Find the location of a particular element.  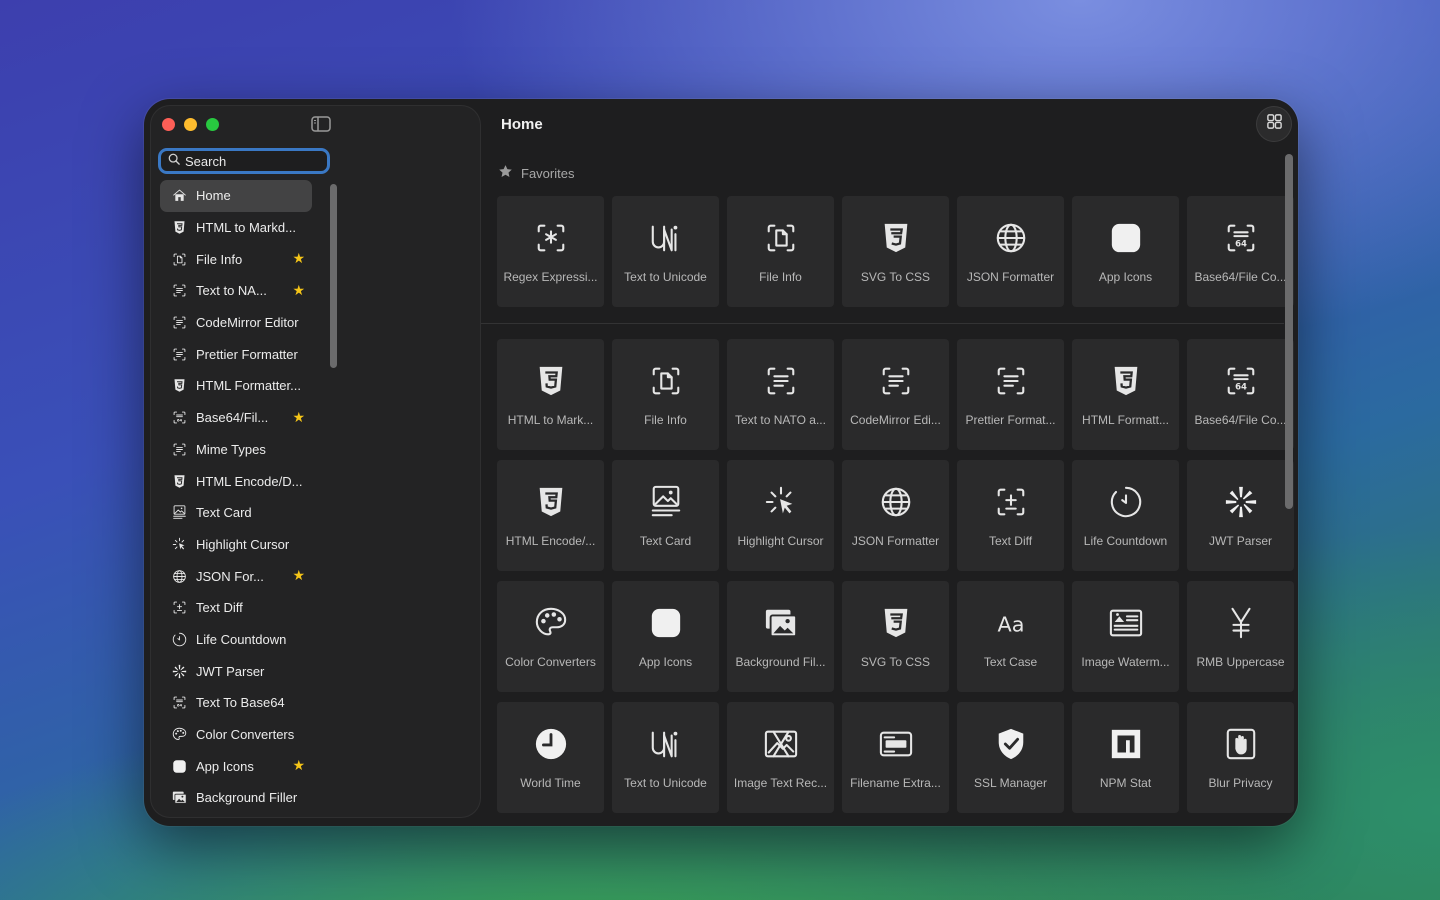

sidebar-item-file-info: File Info ★ is located at coordinates (236, 259).